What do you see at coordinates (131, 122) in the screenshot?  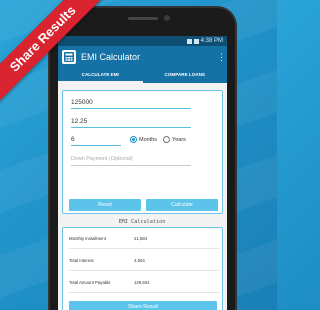 I see `interest-rate-input: 12.25` at bounding box center [131, 122].